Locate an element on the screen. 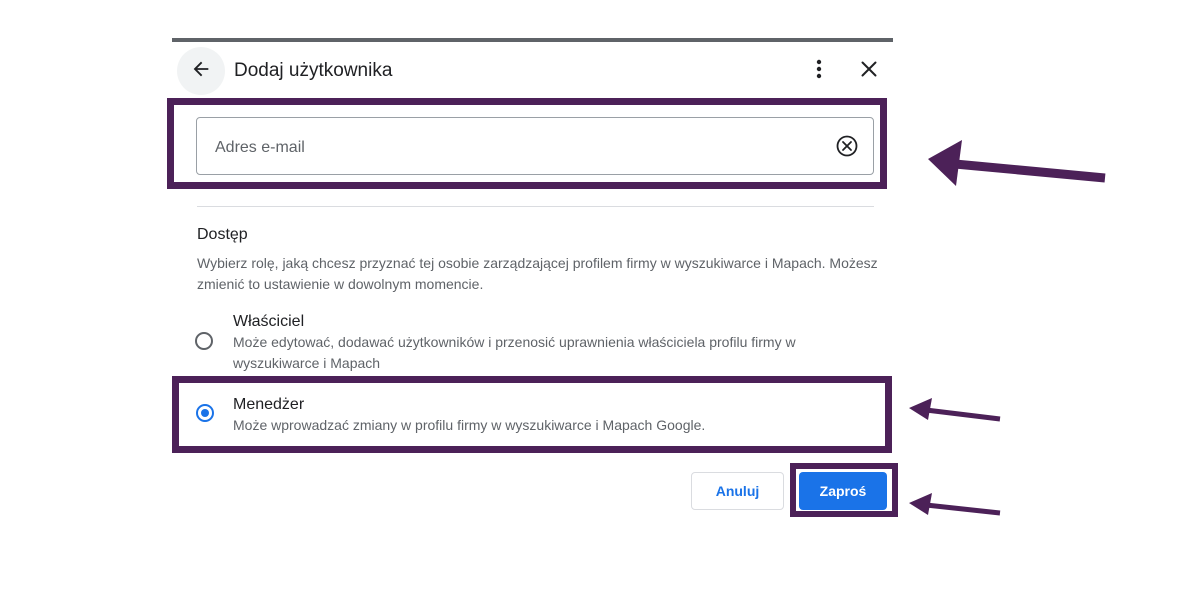  more-options-button is located at coordinates (819, 71).